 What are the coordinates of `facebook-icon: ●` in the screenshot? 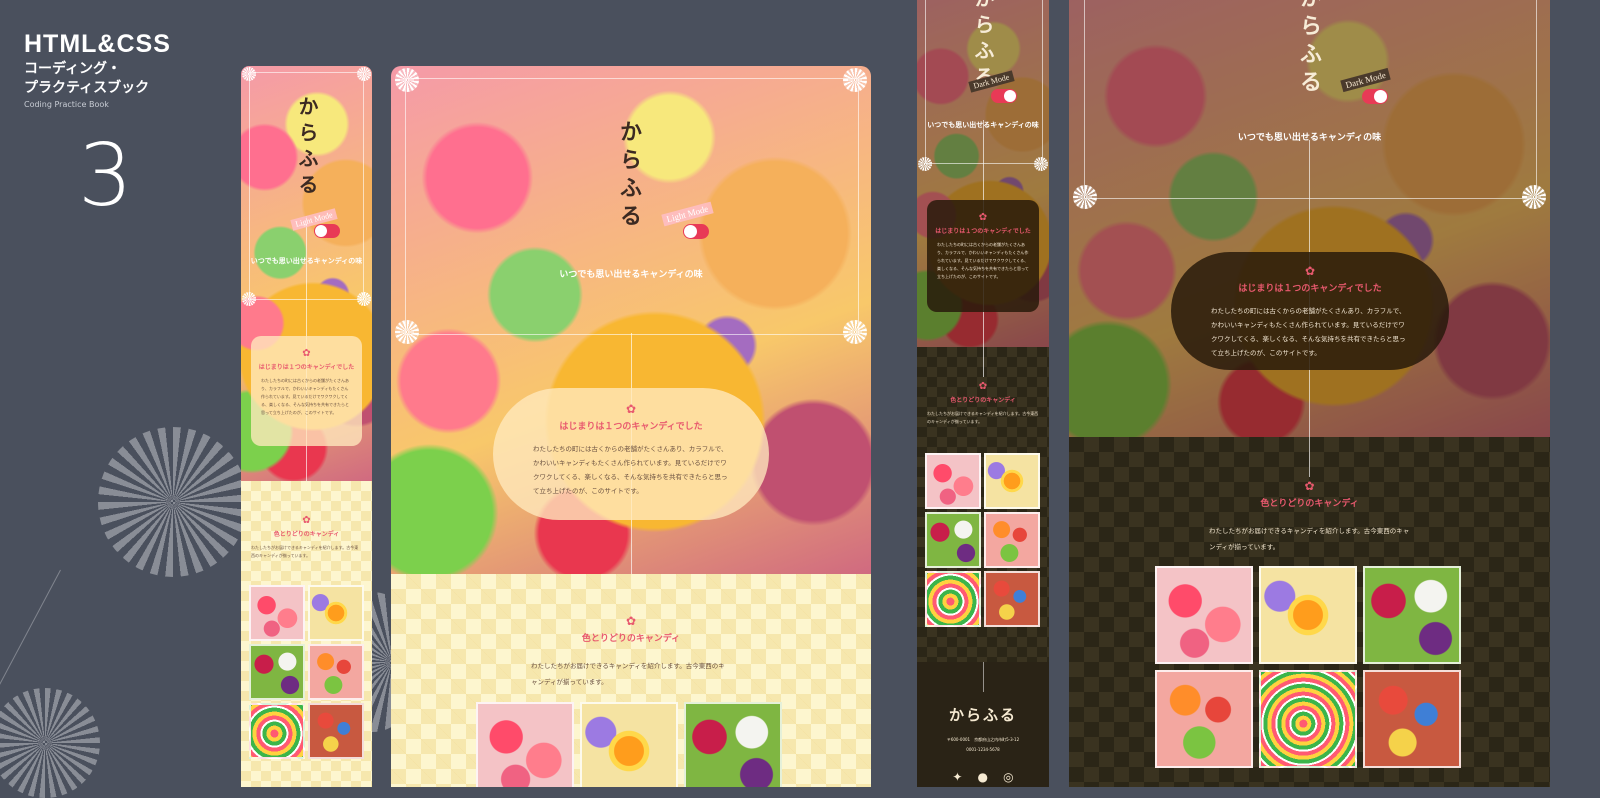 It's located at (983, 777).